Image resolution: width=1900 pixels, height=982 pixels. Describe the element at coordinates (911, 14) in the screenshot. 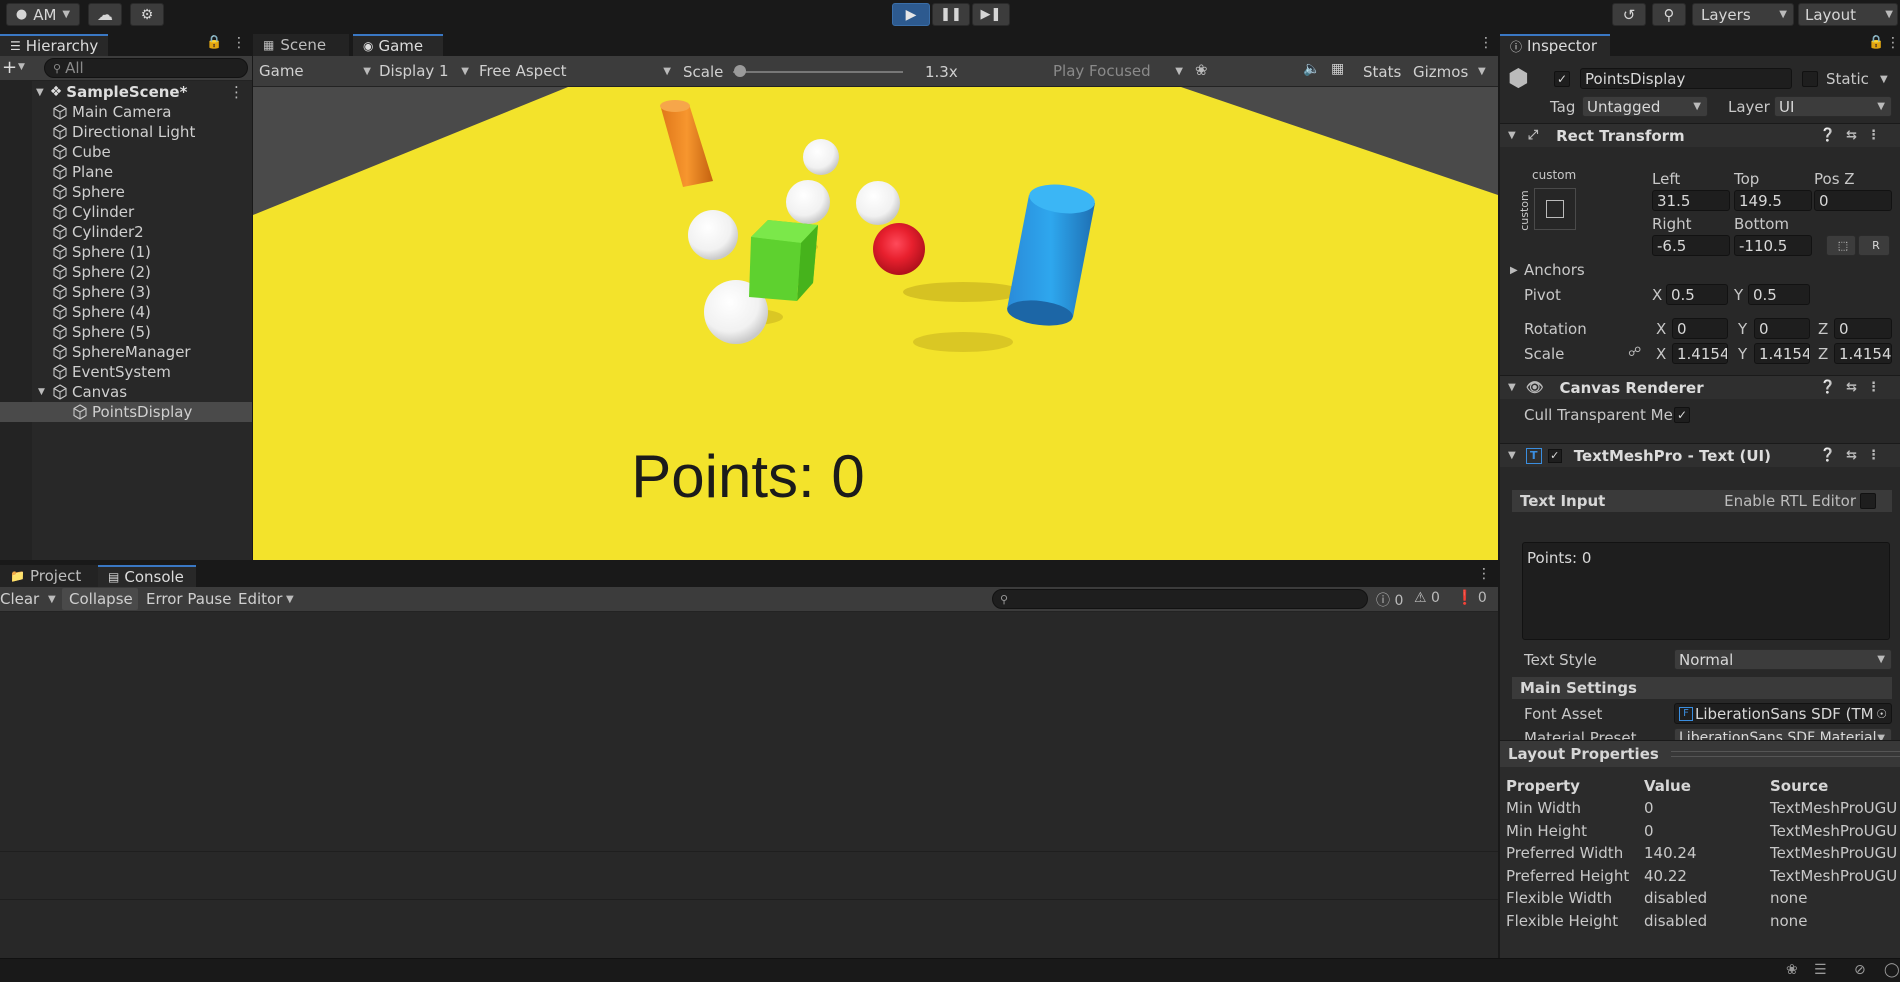

I see `play-button: ▶` at that location.